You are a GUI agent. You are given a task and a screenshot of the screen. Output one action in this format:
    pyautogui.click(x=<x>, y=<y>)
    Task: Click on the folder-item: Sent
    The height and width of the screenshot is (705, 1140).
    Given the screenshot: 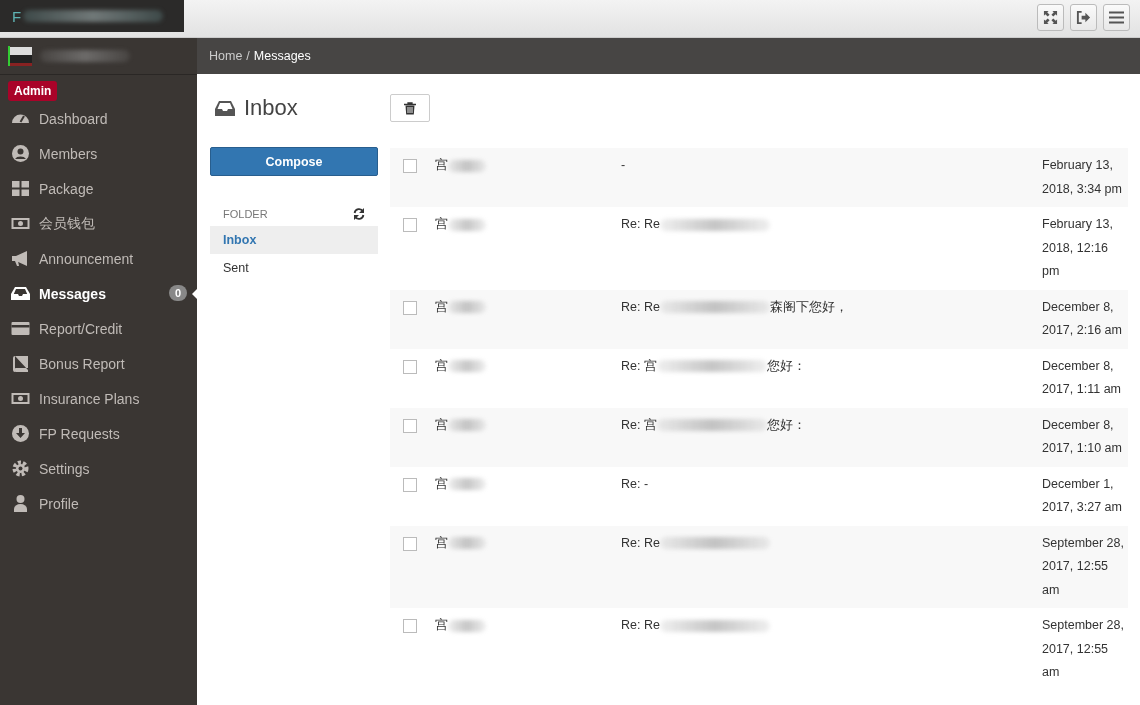 What is the action you would take?
    pyautogui.click(x=294, y=268)
    